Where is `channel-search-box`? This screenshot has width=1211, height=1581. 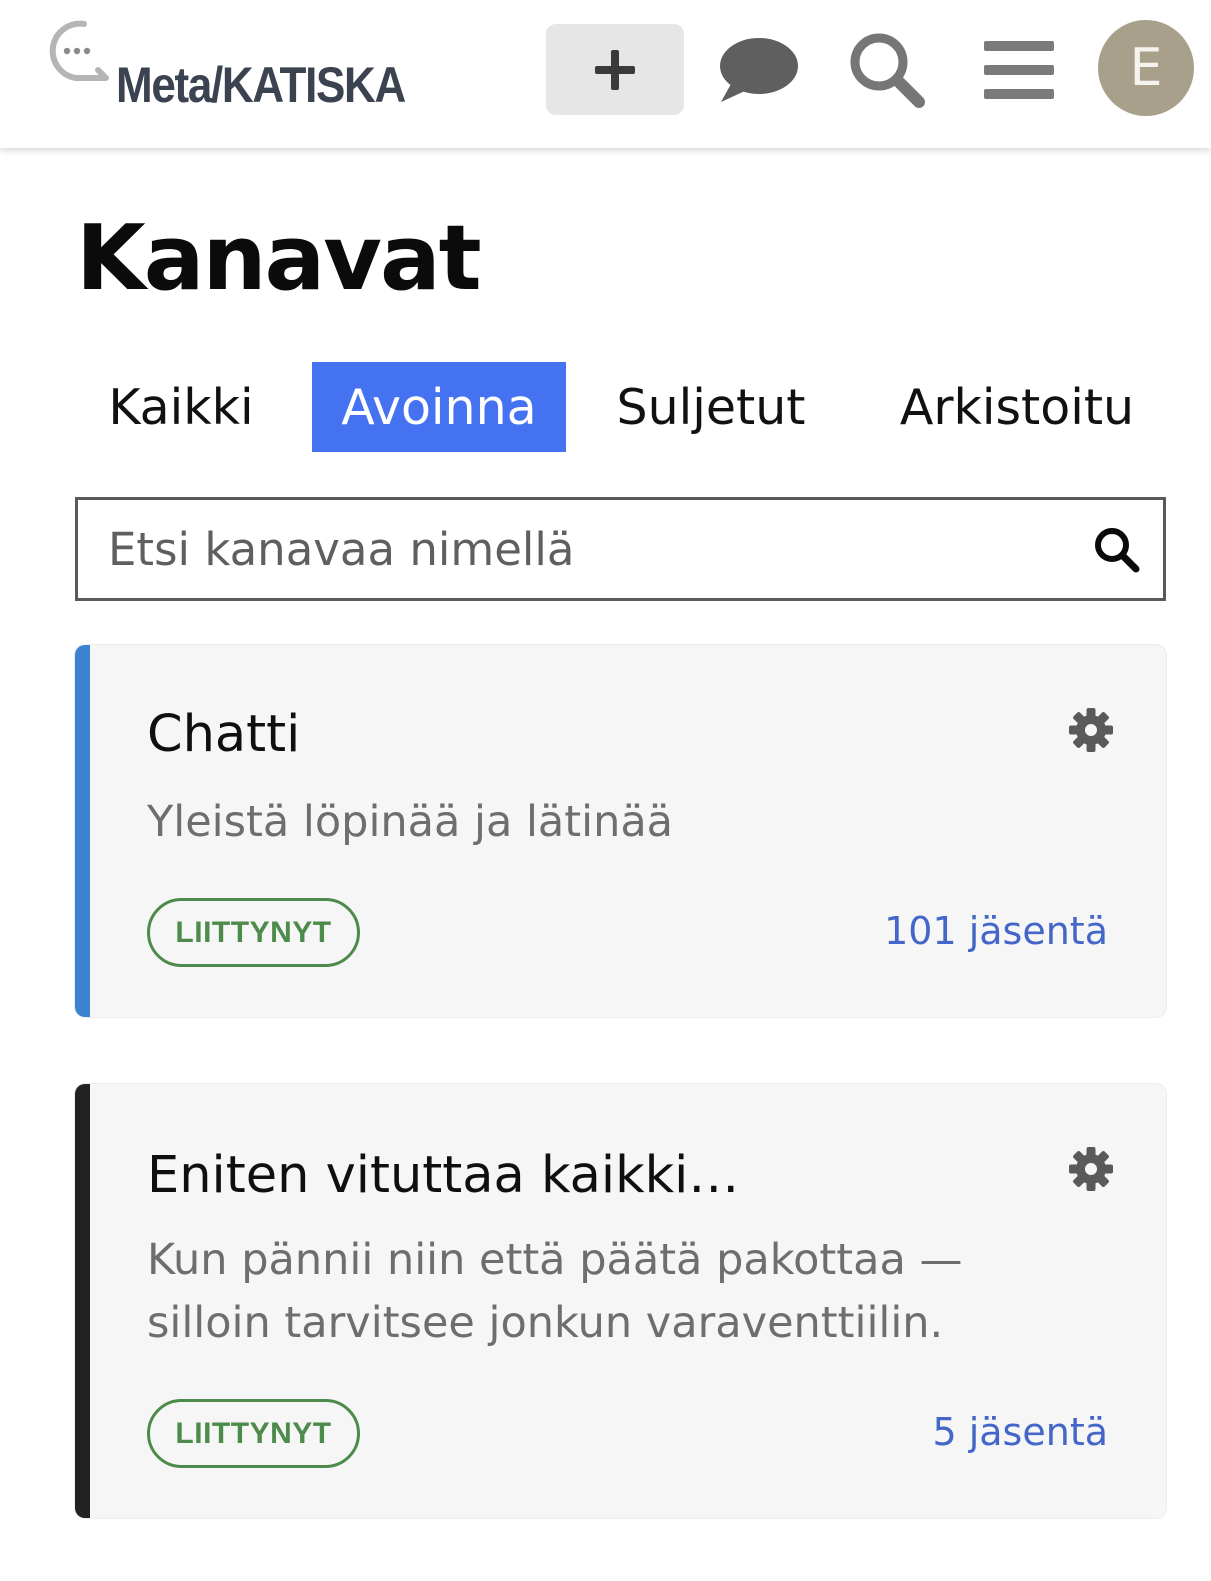 channel-search-box is located at coordinates (620, 549).